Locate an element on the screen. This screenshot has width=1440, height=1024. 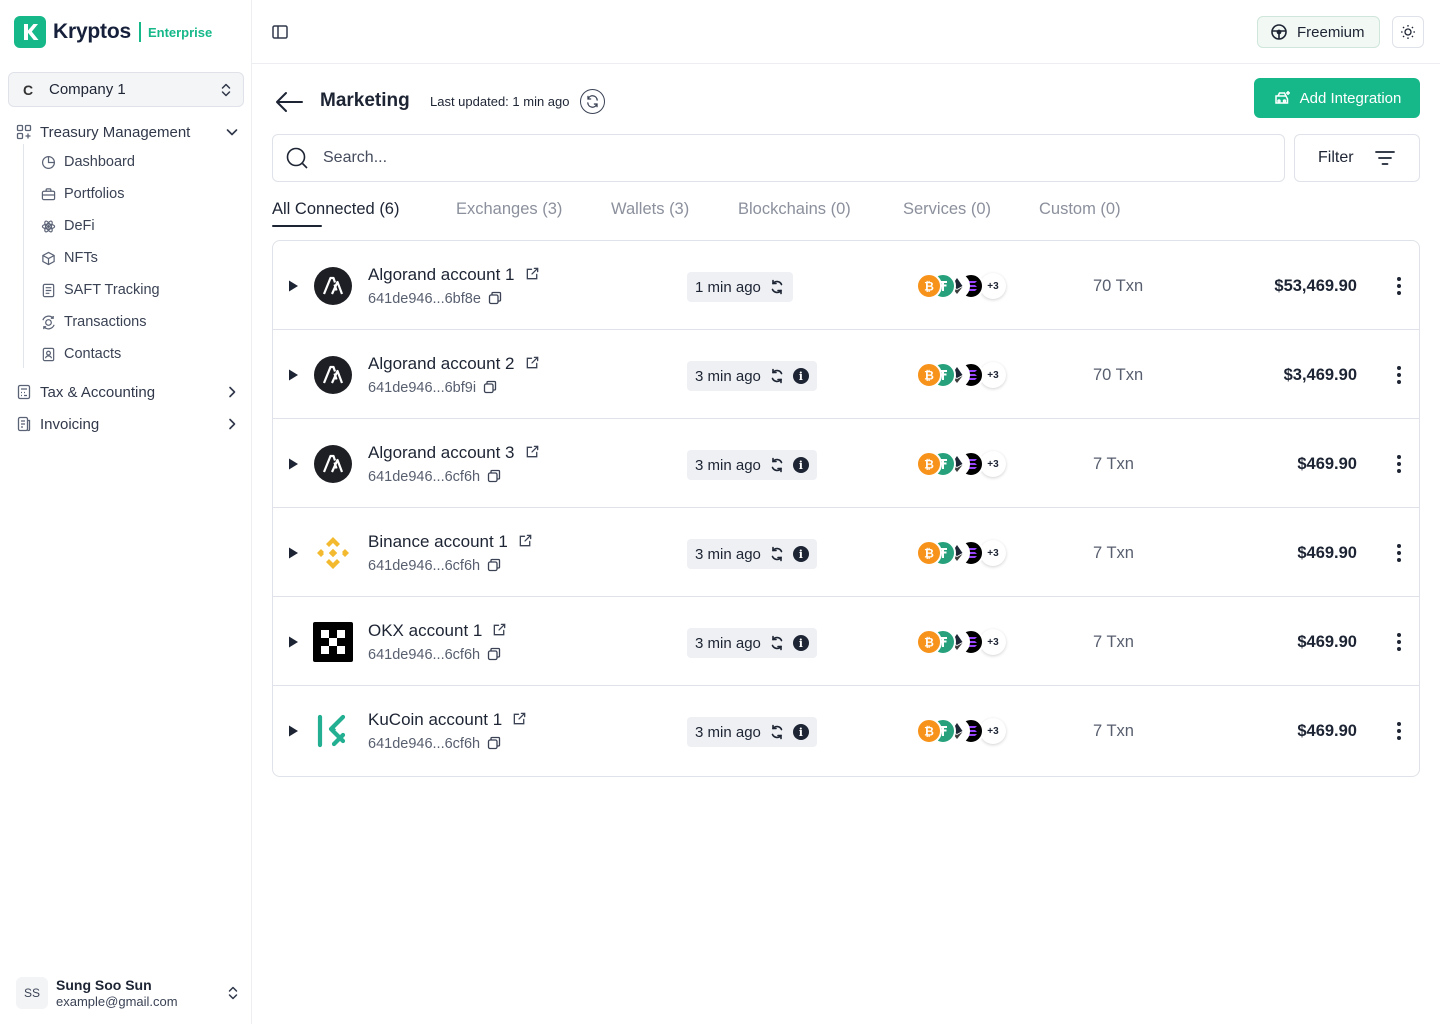
submenu-guide-line is located at coordinates (23, 256).